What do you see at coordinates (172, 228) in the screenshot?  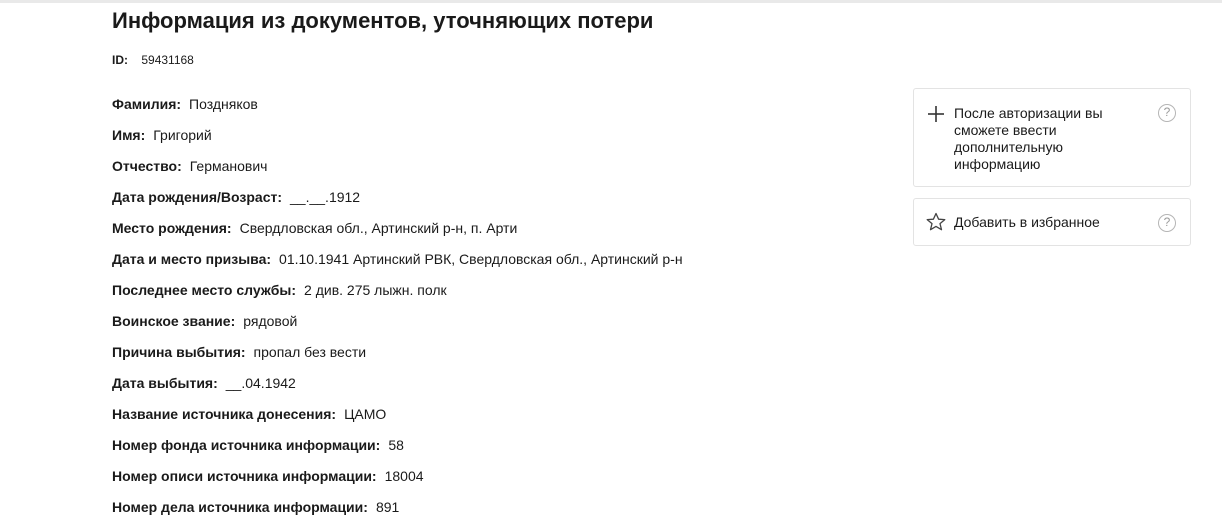 I see `field-label: Место рождения:` at bounding box center [172, 228].